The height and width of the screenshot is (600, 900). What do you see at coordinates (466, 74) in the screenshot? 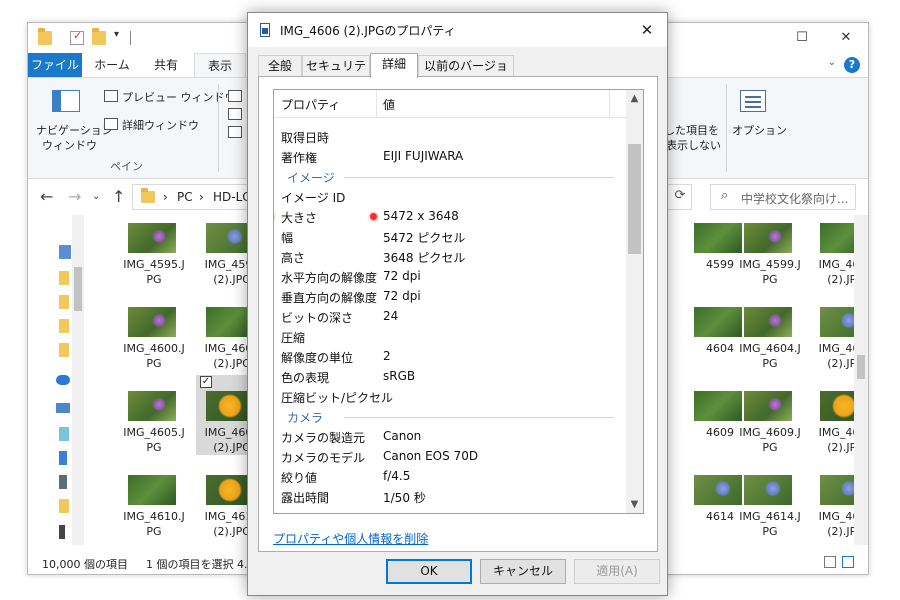
I see `tab-previous-versions: 以前のバージョン` at bounding box center [466, 74].